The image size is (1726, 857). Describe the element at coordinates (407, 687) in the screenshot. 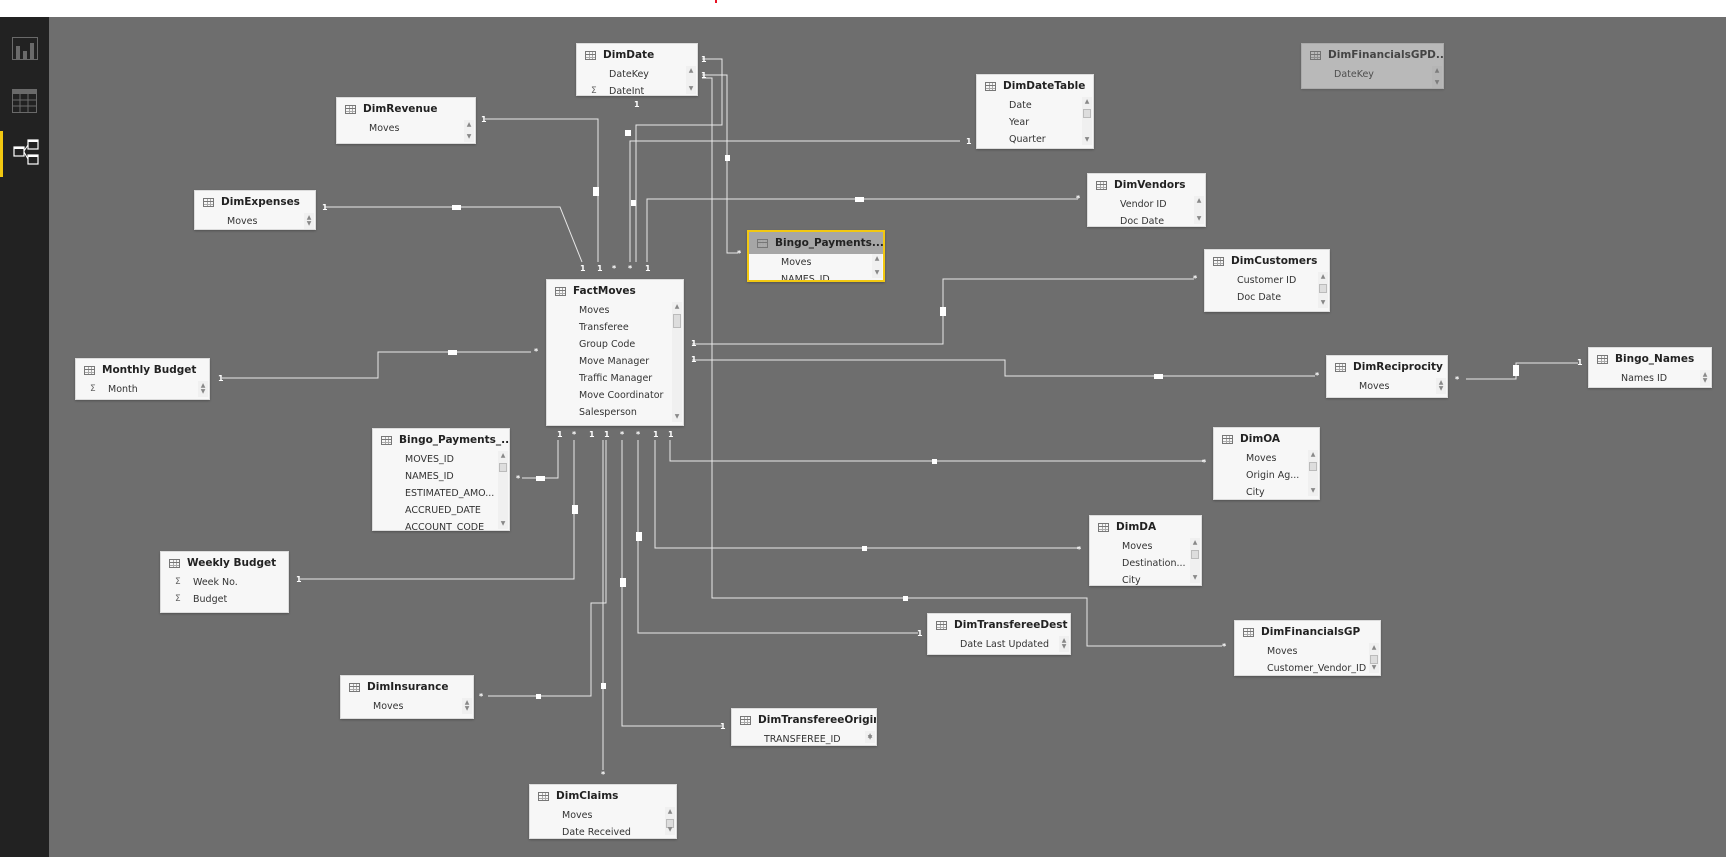

I see `table-header: DimInsurance` at that location.